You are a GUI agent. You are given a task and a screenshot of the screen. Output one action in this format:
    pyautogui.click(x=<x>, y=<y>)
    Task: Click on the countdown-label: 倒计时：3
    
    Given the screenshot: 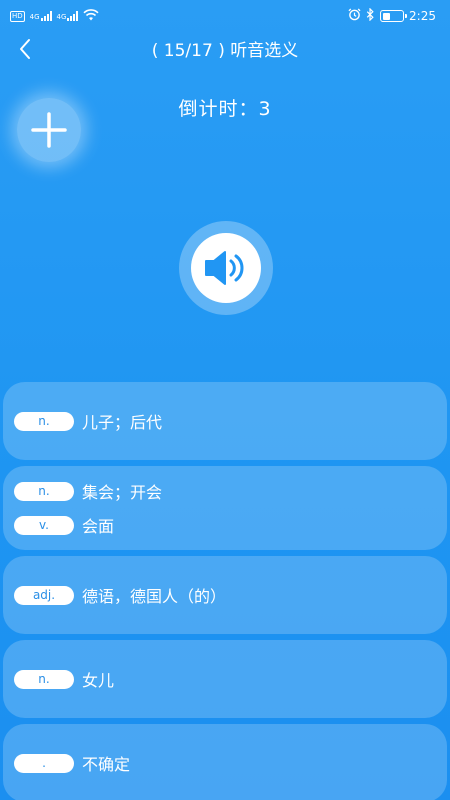 What is the action you would take?
    pyautogui.click(x=225, y=109)
    